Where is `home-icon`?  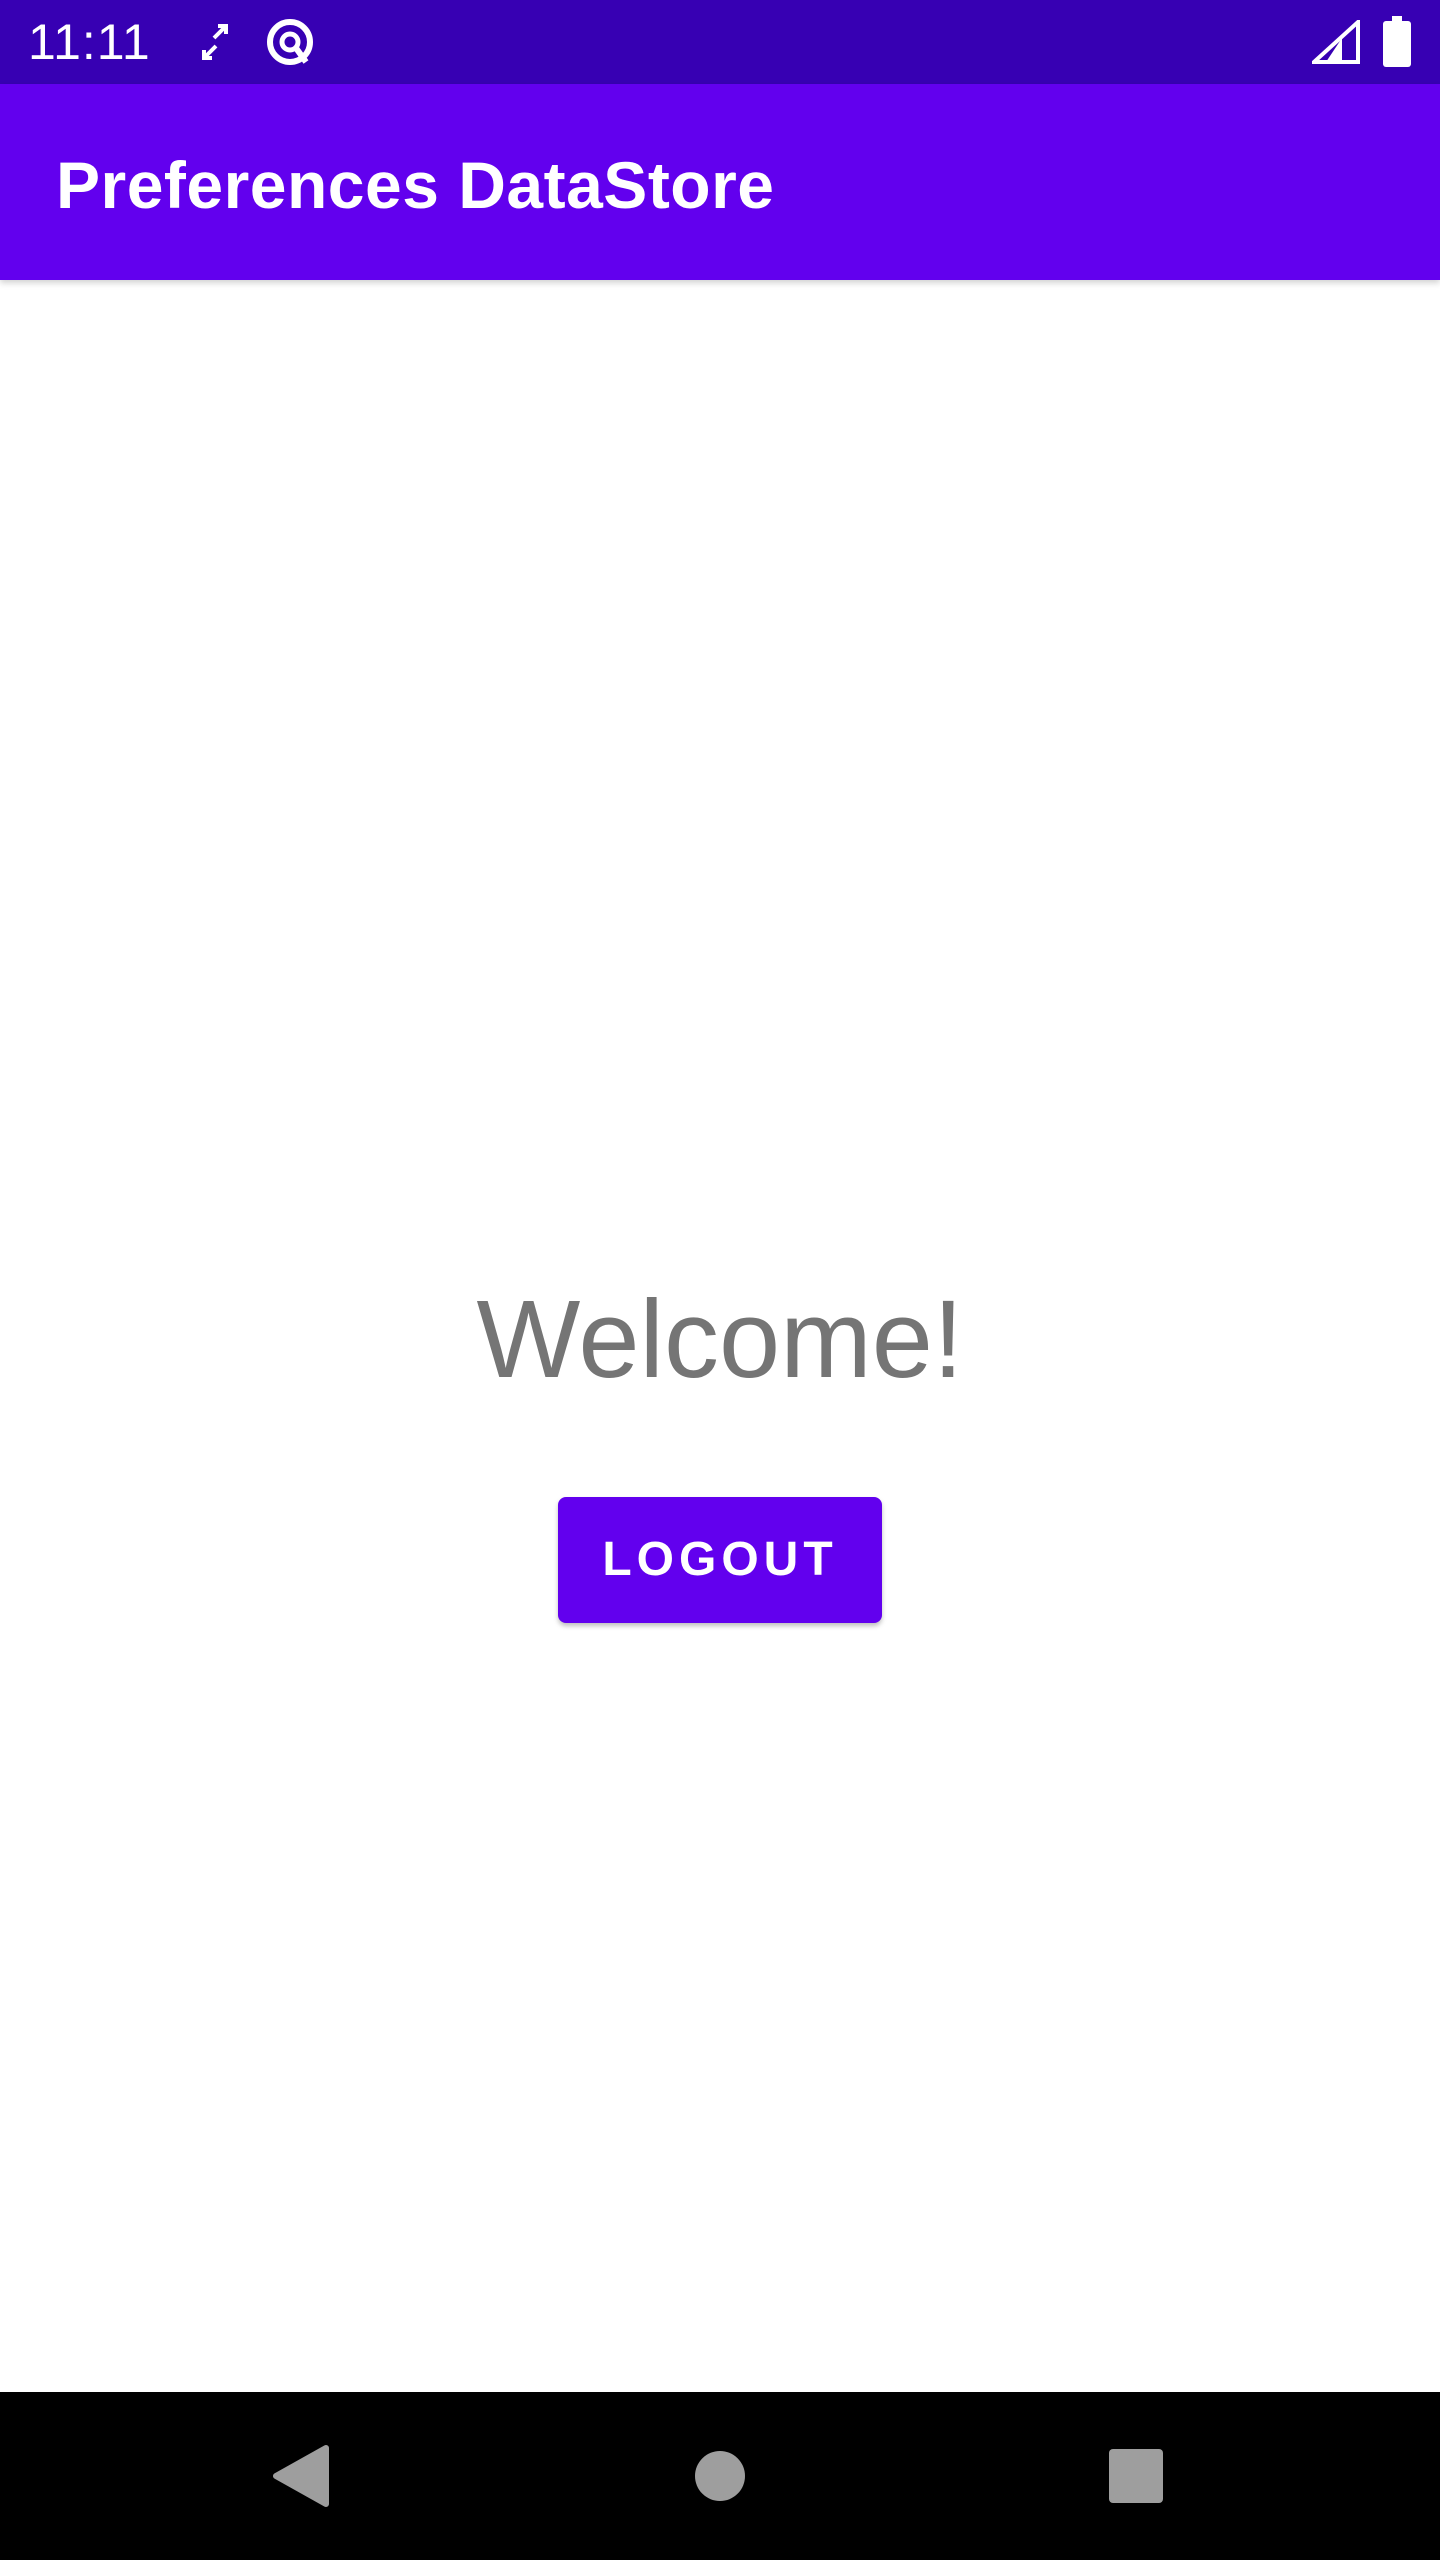 home-icon is located at coordinates (720, 2476).